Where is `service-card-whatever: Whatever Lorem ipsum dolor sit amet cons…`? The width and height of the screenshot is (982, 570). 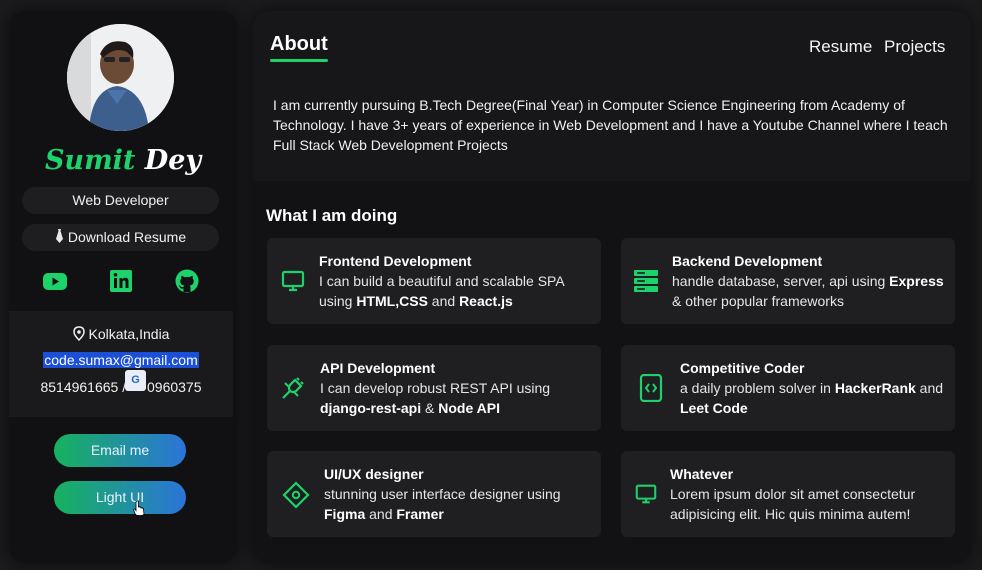
service-card-whatever: Whatever Lorem ipsum dolor sit amet cons… is located at coordinates (788, 494).